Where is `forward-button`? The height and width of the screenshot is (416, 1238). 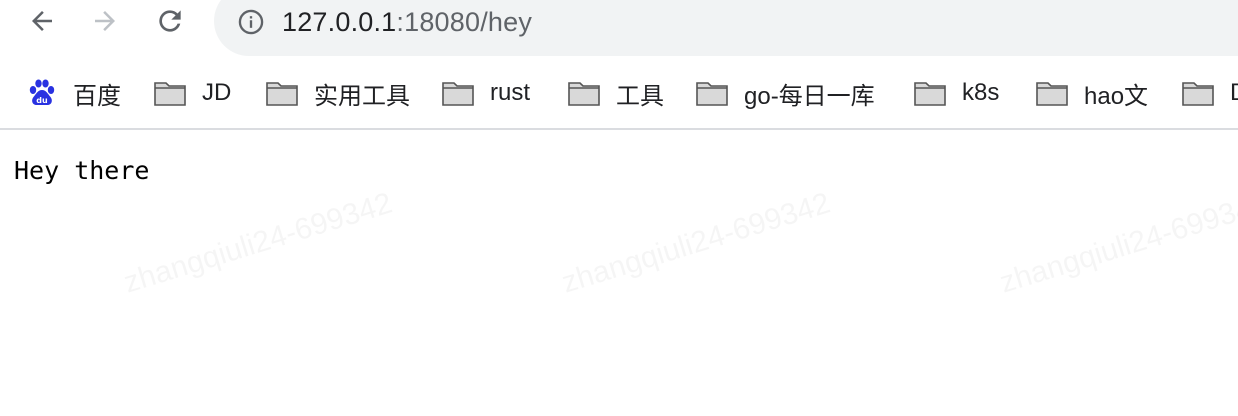
forward-button is located at coordinates (105, 21).